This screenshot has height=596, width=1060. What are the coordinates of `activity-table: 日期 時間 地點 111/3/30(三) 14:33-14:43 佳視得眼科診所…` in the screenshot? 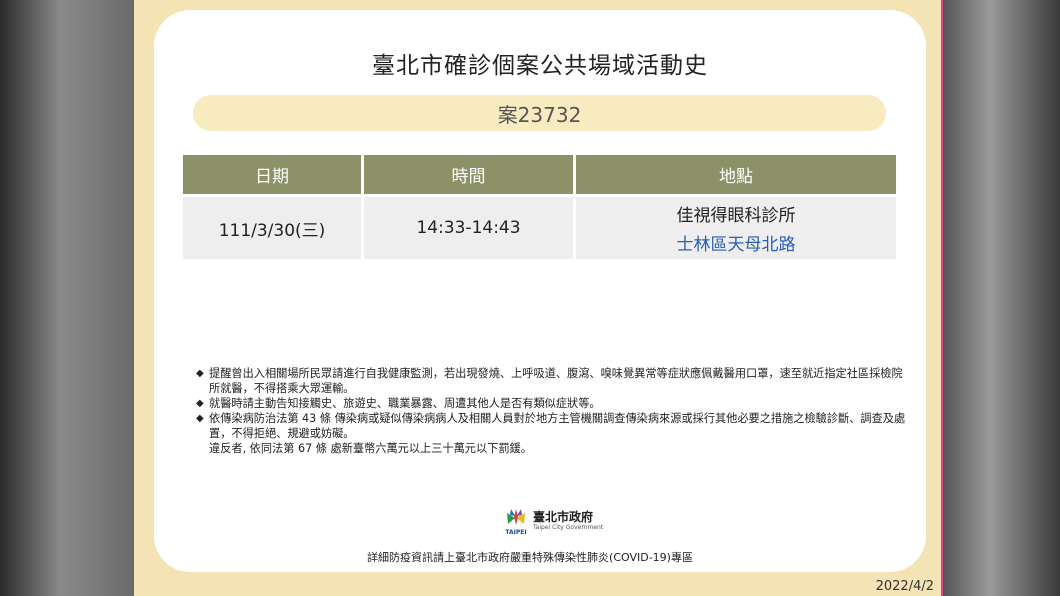 It's located at (539, 207).